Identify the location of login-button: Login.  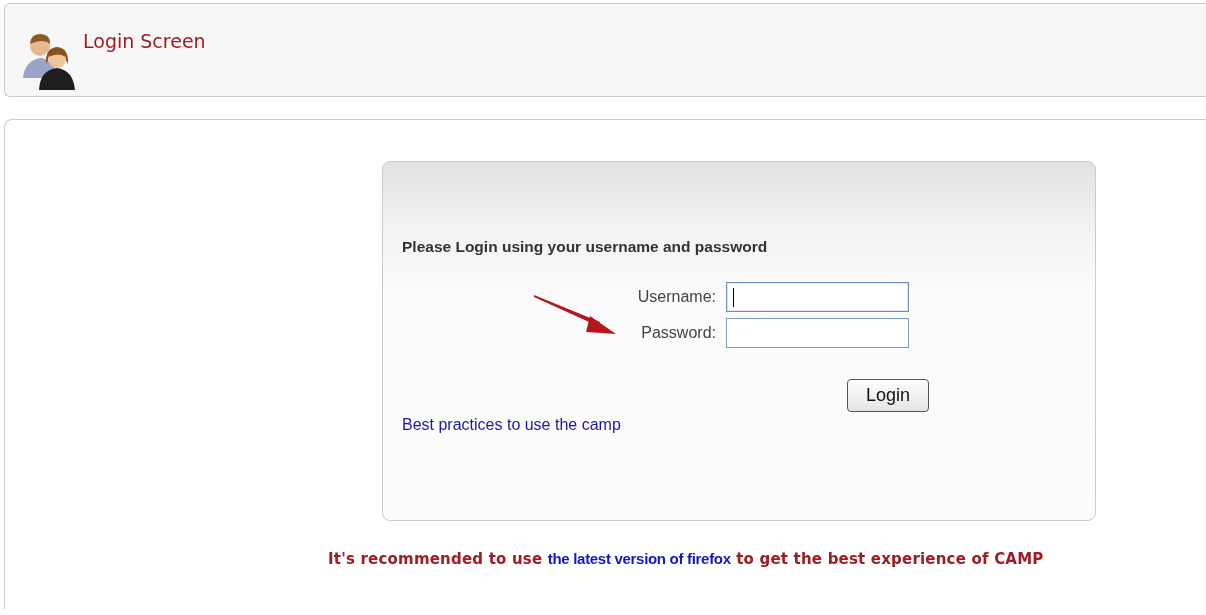
(888, 395).